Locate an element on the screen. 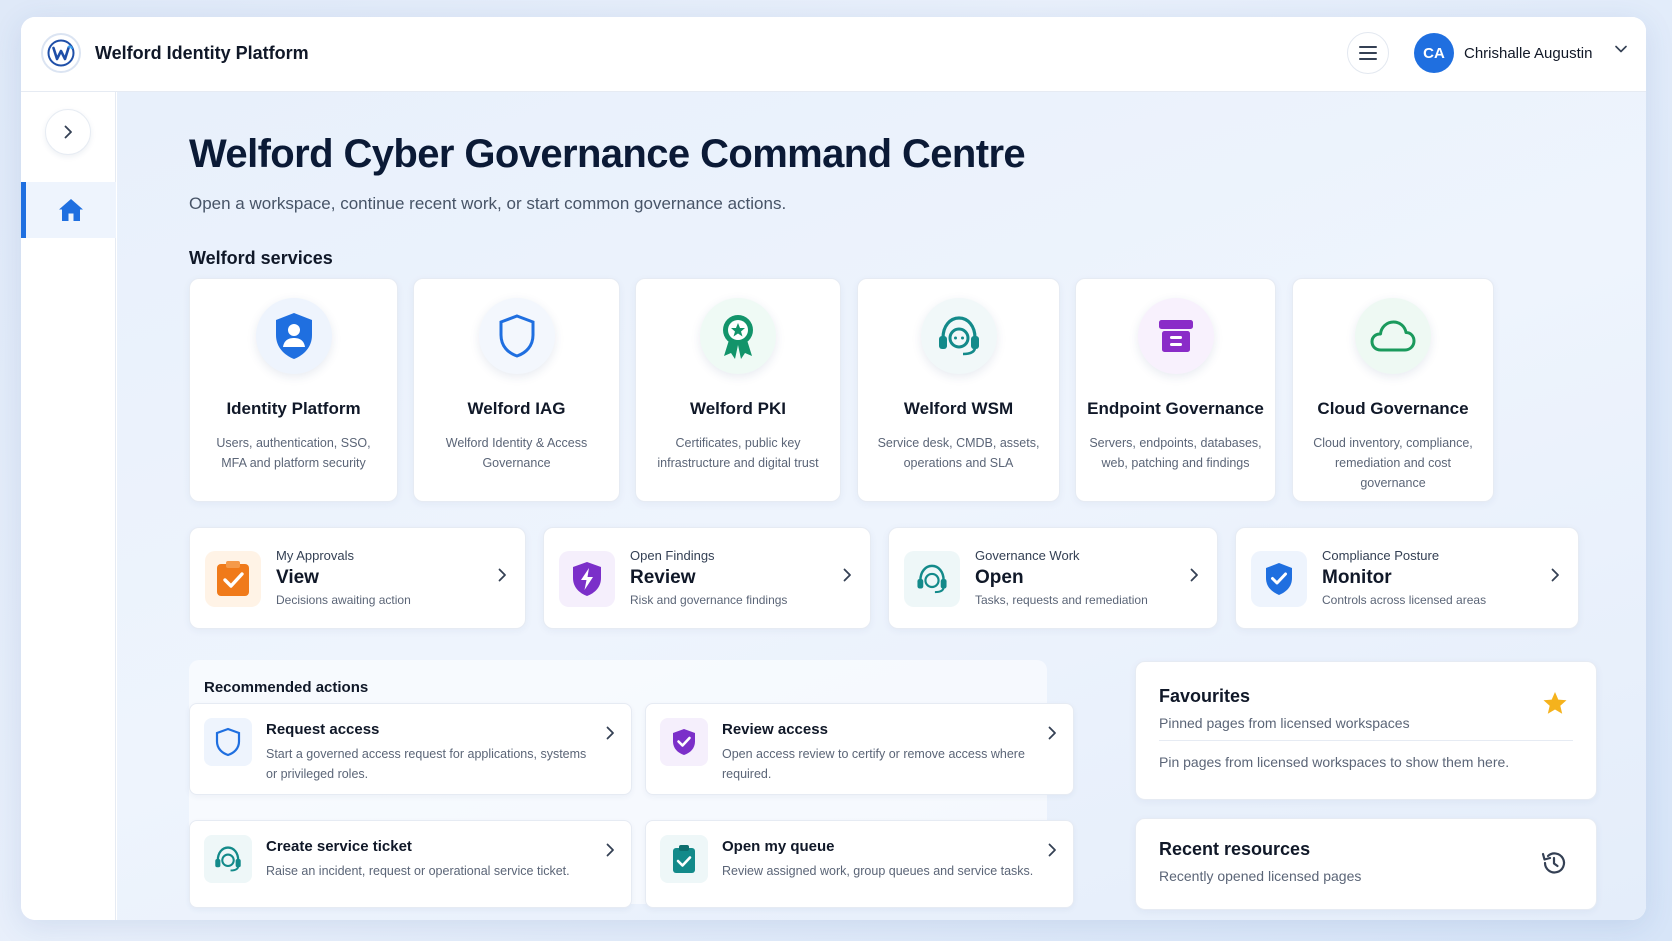 Image resolution: width=1672 pixels, height=941 pixels. recent-resources-title: Recent resources is located at coordinates (1235, 849).